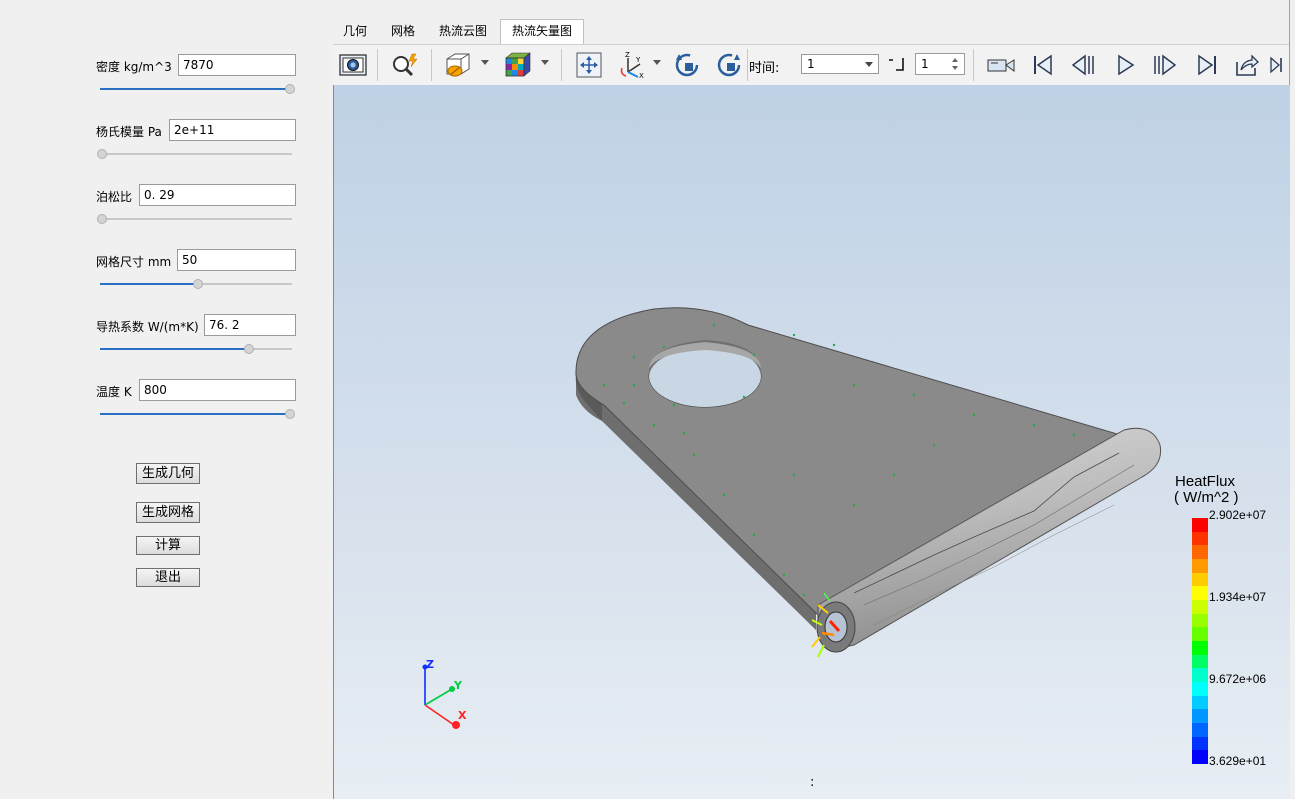 The width and height of the screenshot is (1295, 799). What do you see at coordinates (430, 664) in the screenshot?
I see `axis-z-label: Z` at bounding box center [430, 664].